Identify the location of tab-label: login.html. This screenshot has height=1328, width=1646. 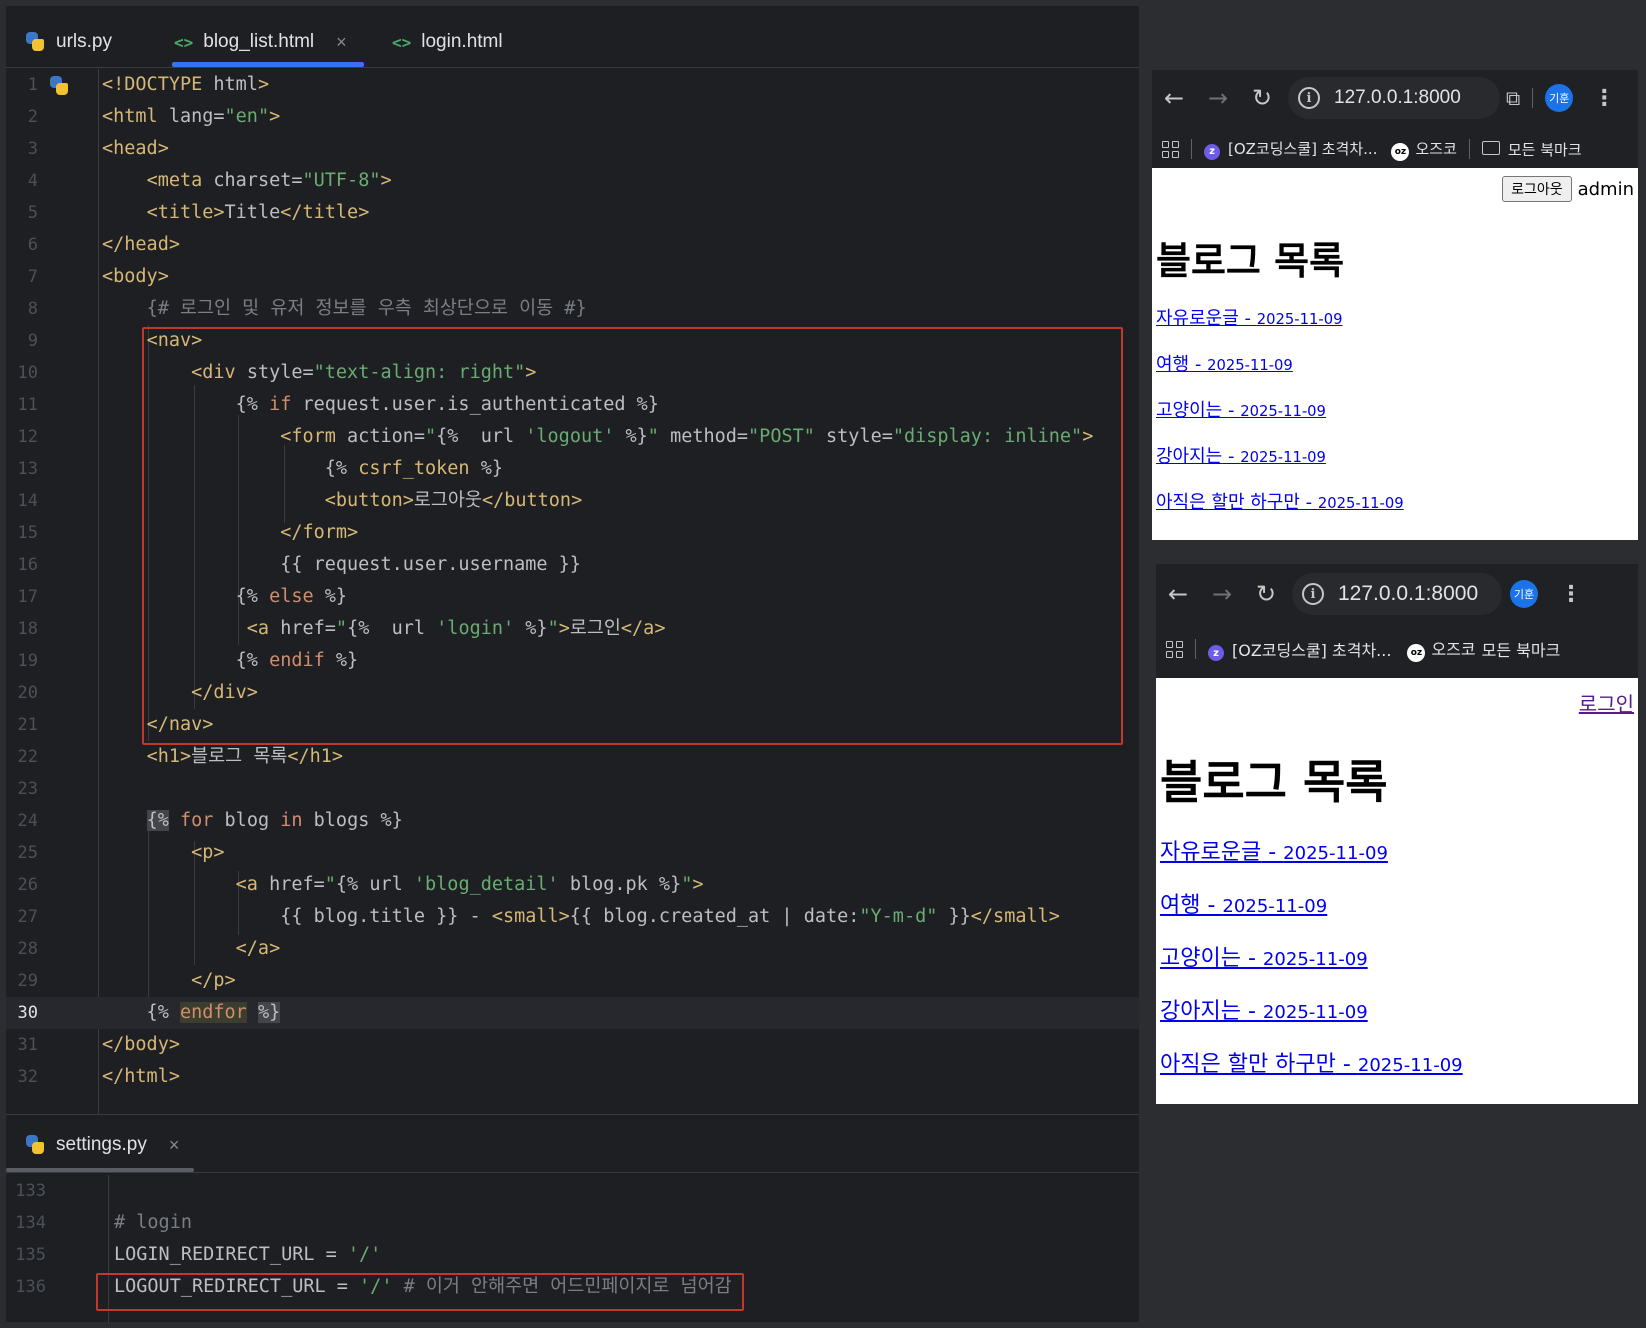
(462, 41).